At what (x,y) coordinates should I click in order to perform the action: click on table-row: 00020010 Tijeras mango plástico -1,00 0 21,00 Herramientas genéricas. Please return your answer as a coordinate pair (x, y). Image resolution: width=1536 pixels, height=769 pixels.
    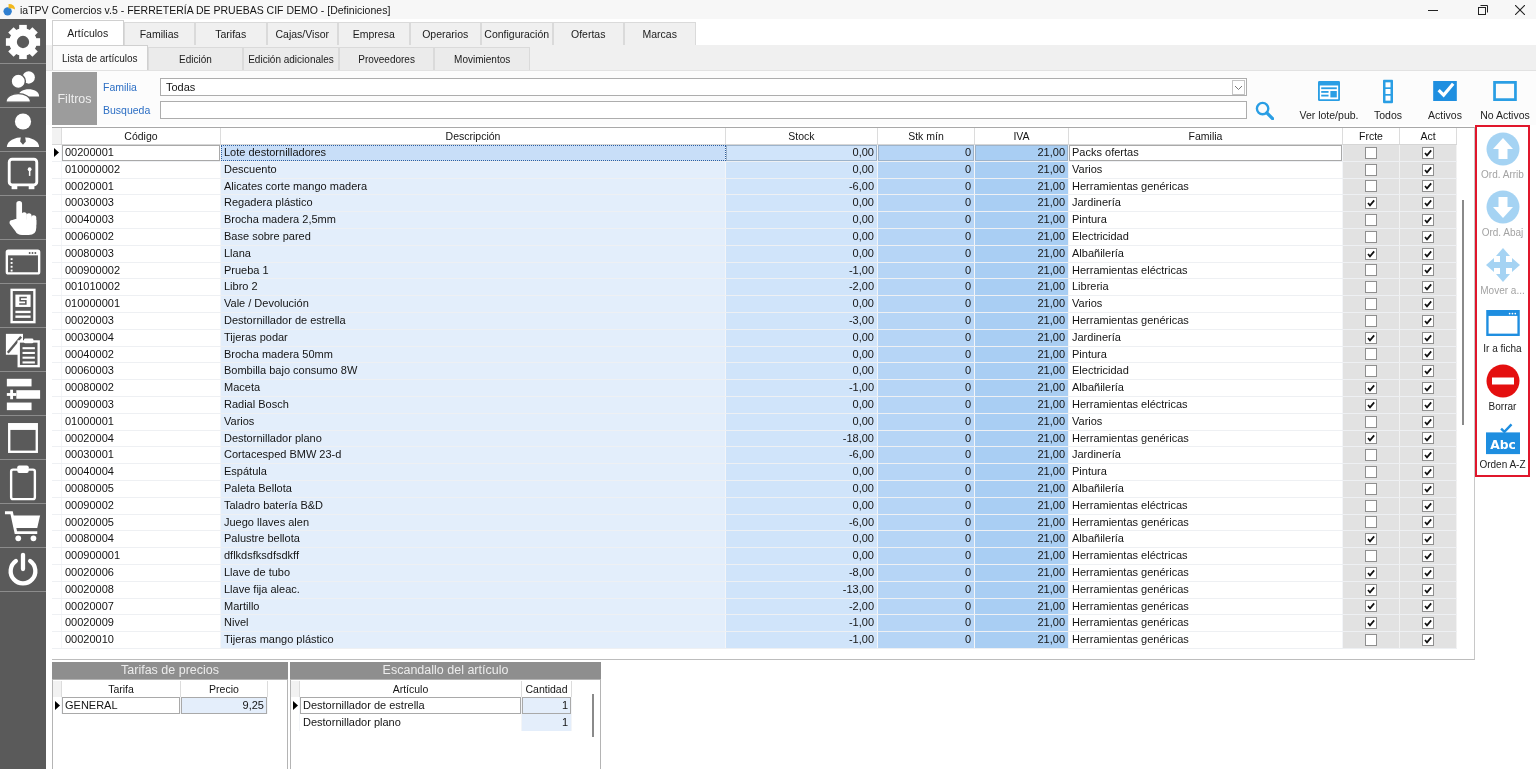
    Looking at the image, I should click on (754, 640).